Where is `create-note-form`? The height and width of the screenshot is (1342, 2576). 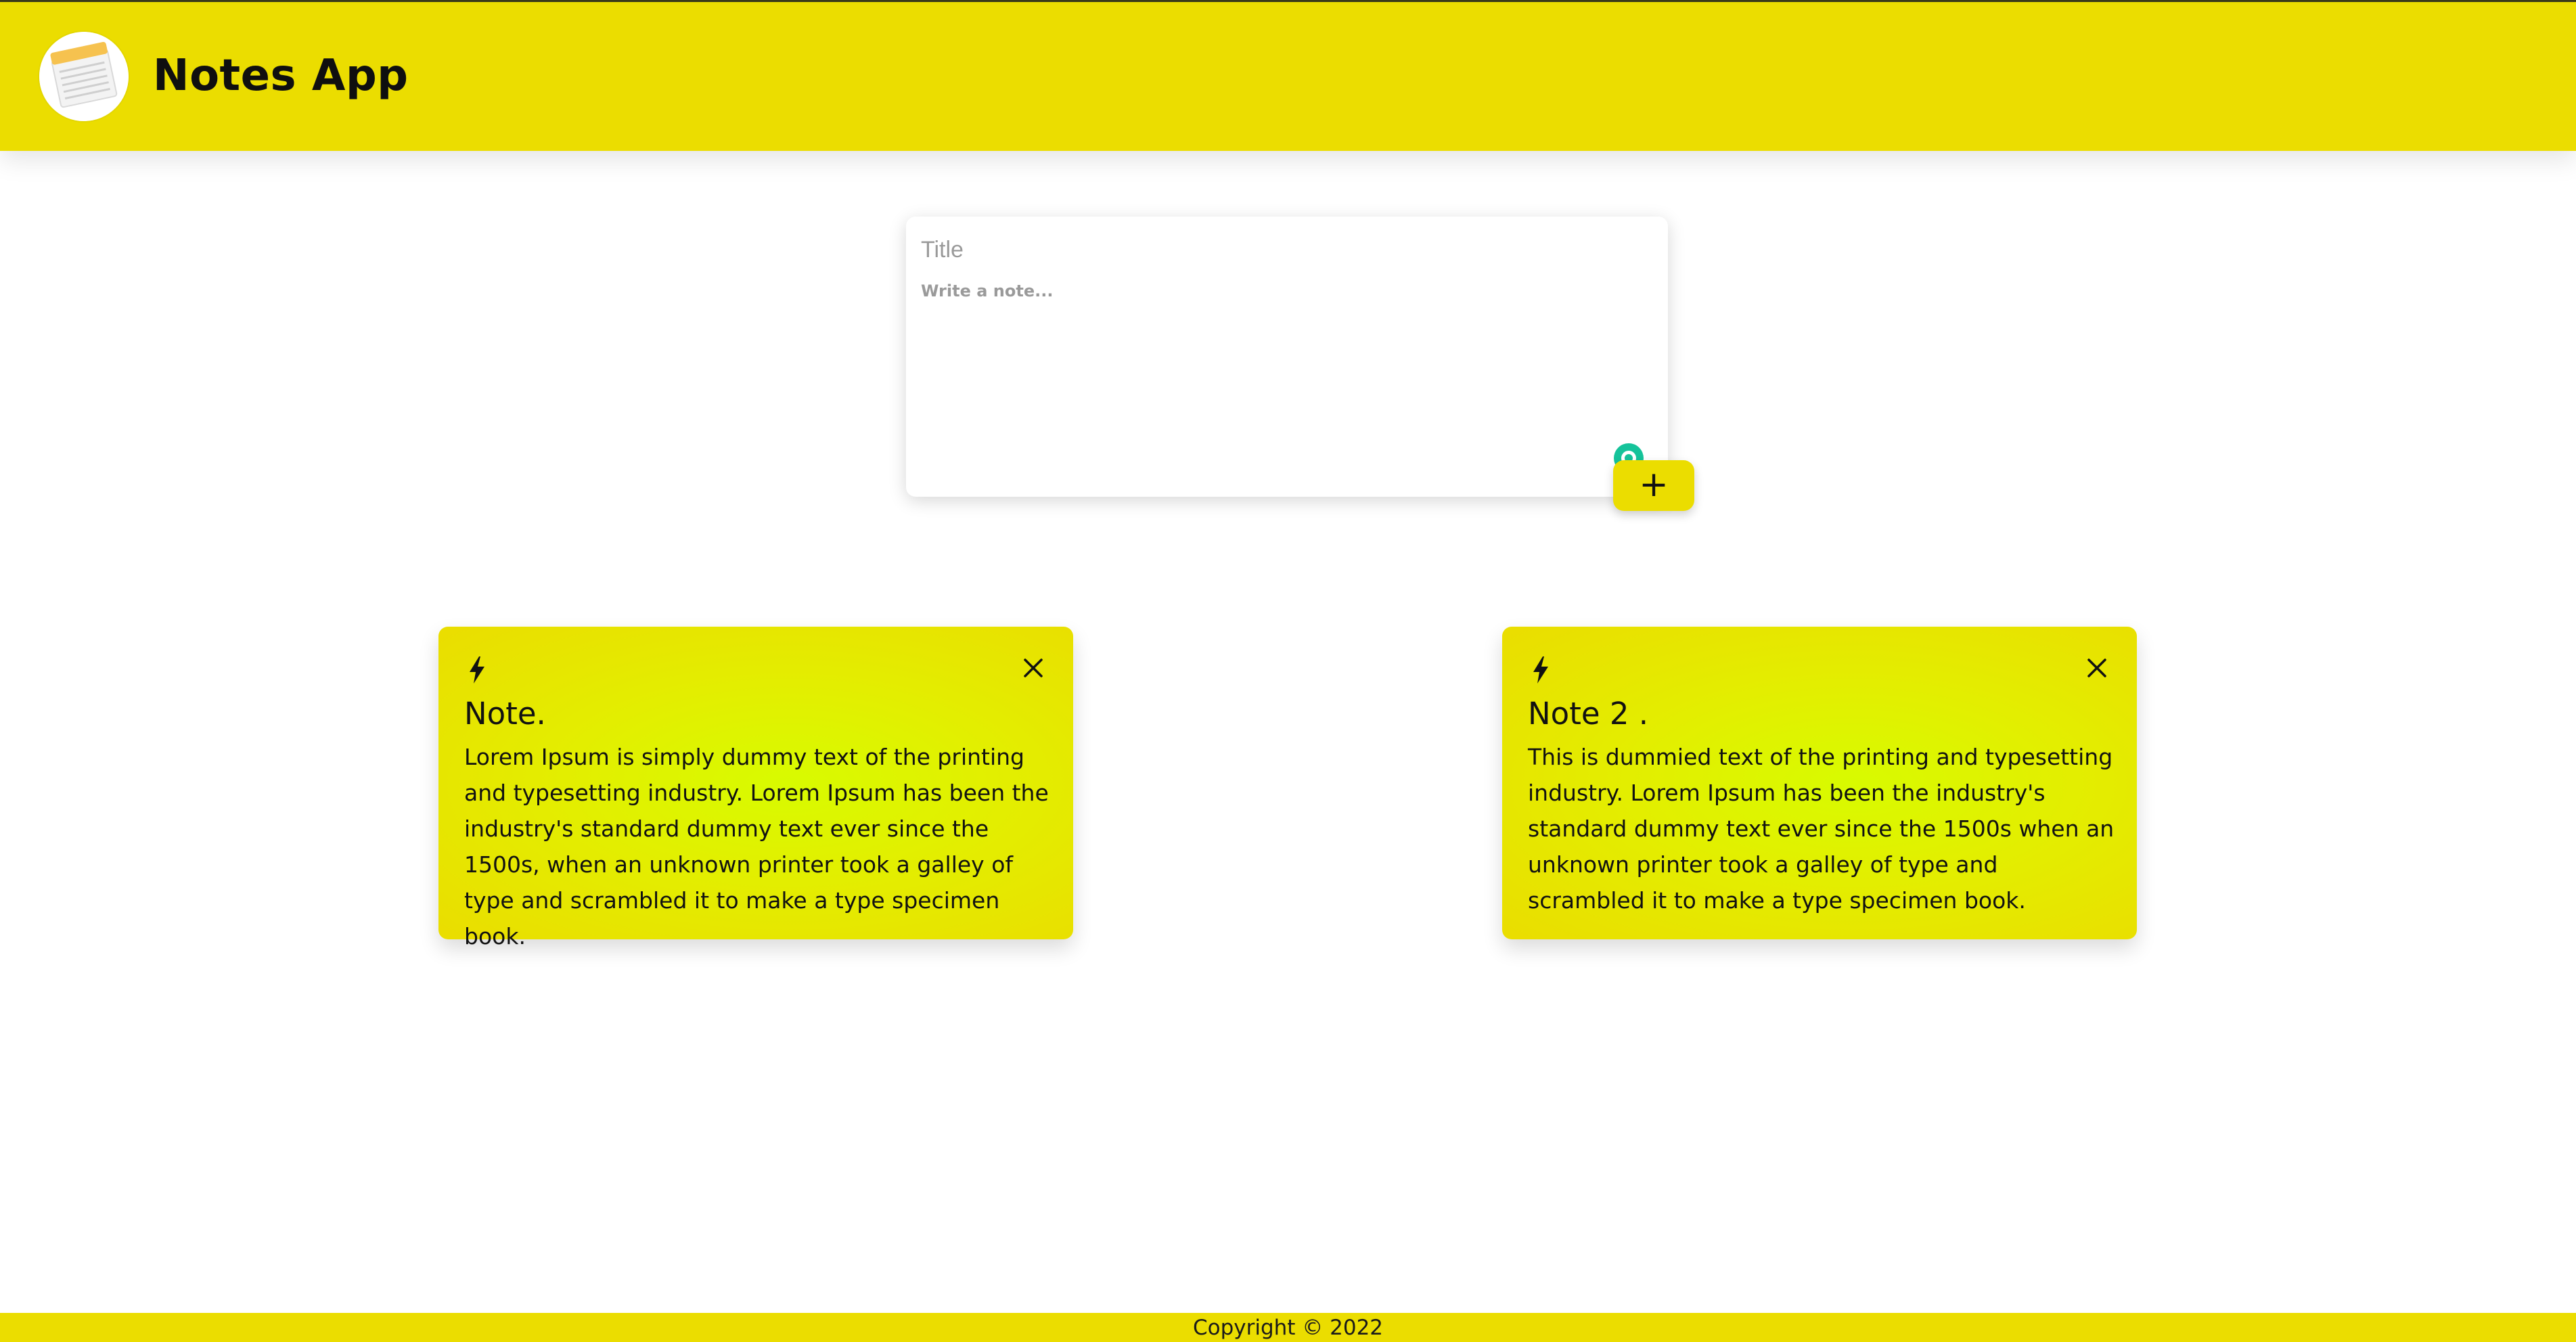
create-note-form is located at coordinates (1287, 357).